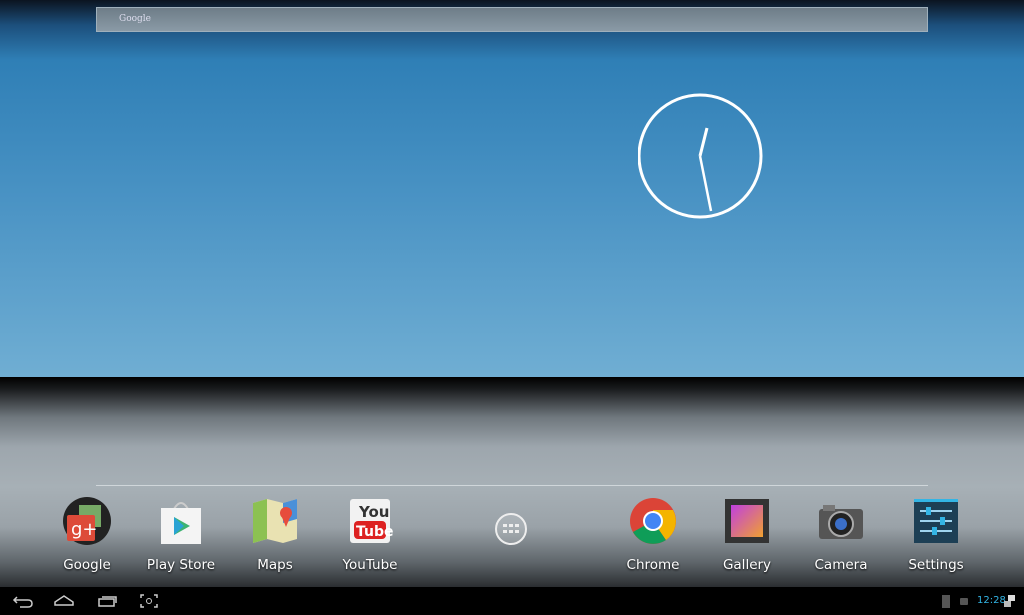 This screenshot has height=615, width=1024. What do you see at coordinates (936, 521) in the screenshot?
I see `settings-icon` at bounding box center [936, 521].